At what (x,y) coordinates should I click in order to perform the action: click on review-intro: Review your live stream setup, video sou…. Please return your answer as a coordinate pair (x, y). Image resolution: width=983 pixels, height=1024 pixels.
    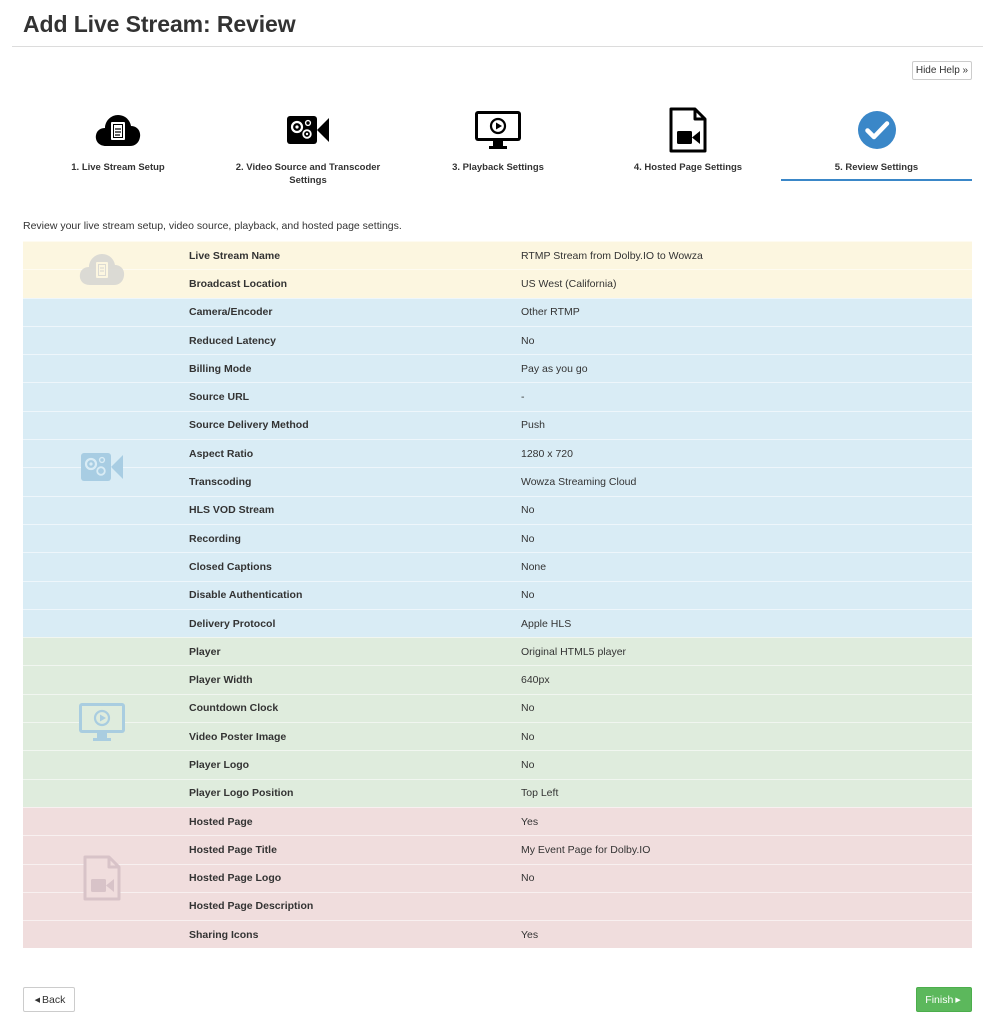
    Looking at the image, I should click on (212, 226).